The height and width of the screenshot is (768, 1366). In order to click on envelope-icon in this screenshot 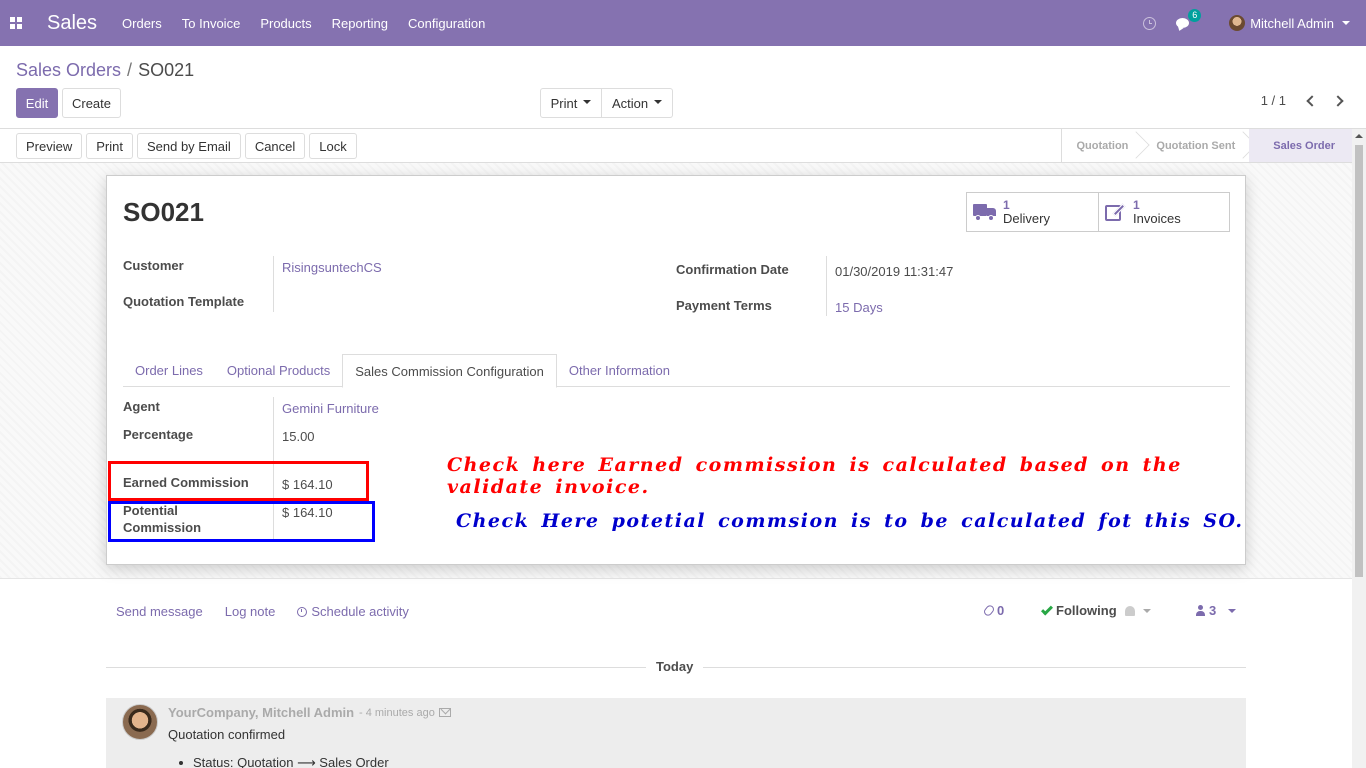, I will do `click(445, 712)`.